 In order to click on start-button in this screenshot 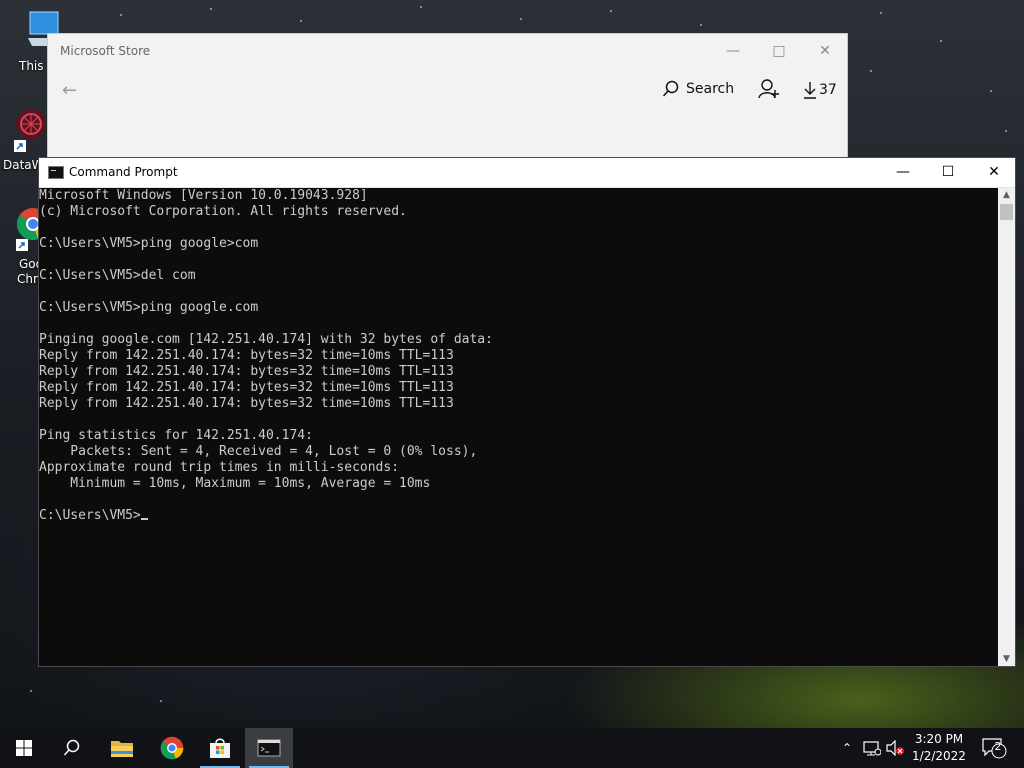, I will do `click(24, 748)`.